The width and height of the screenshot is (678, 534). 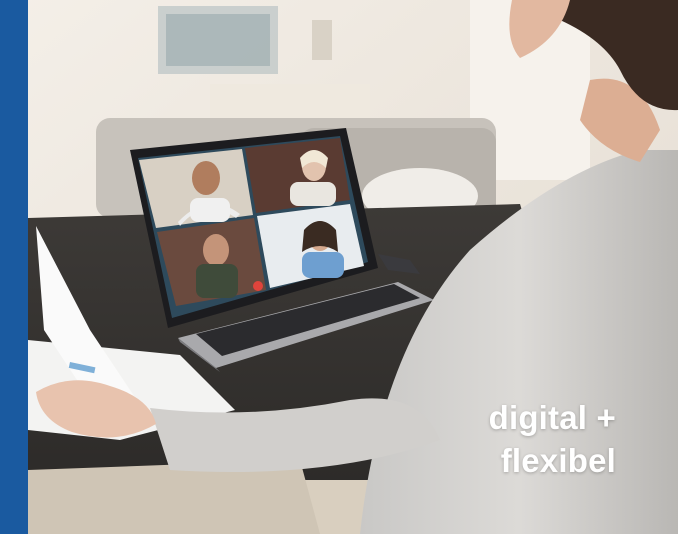 I want to click on caption-line-2: flexibel, so click(x=558, y=460).